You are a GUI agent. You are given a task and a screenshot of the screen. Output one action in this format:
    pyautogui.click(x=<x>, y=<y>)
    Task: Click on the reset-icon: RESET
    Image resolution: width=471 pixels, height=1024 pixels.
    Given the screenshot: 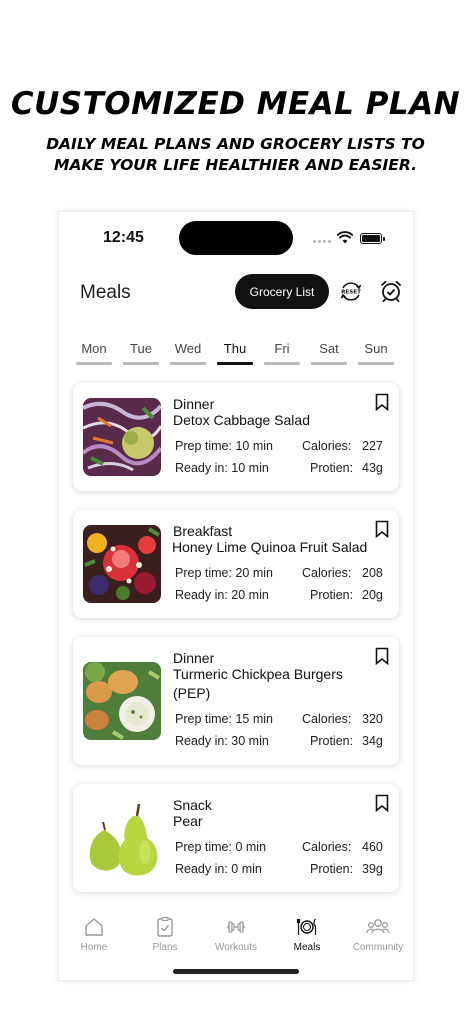 What is the action you would take?
    pyautogui.click(x=351, y=291)
    